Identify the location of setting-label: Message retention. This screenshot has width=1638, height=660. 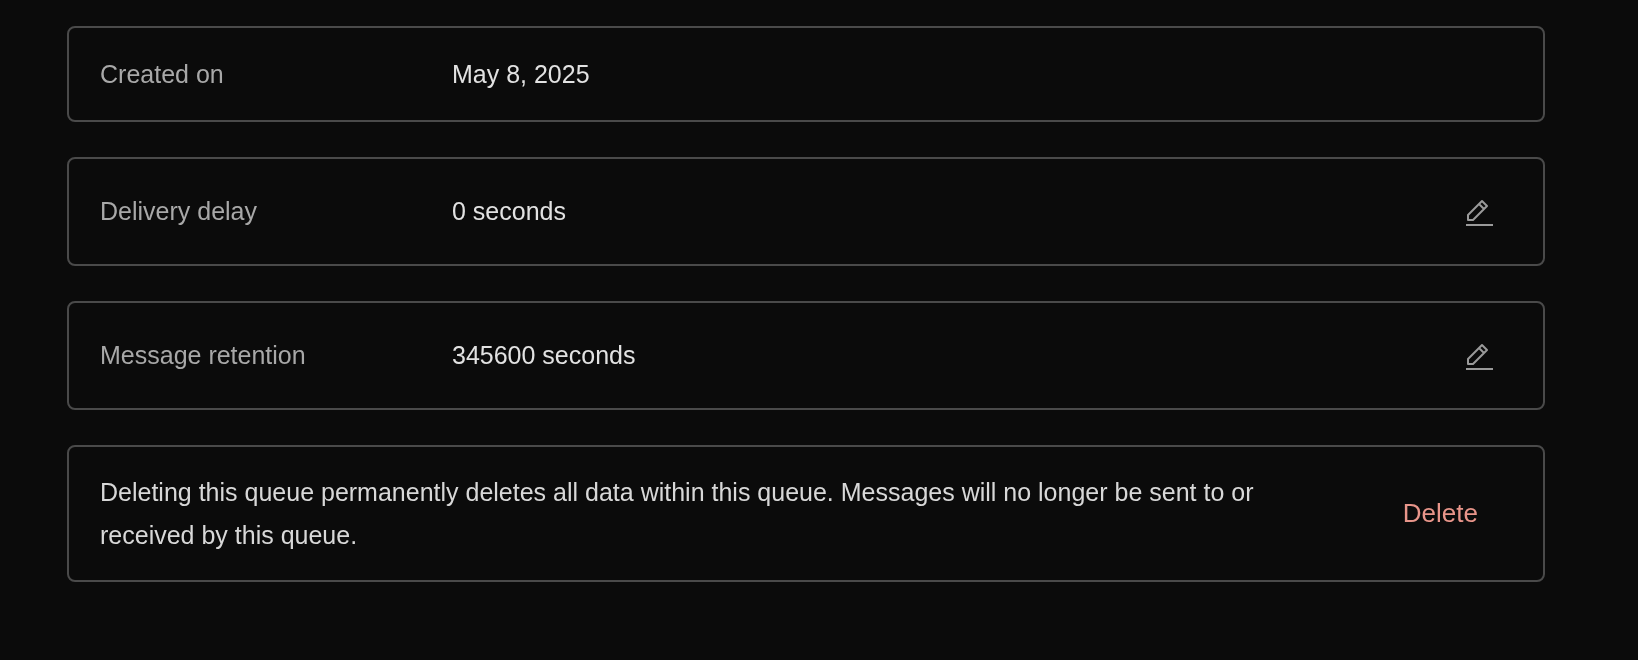
(203, 355).